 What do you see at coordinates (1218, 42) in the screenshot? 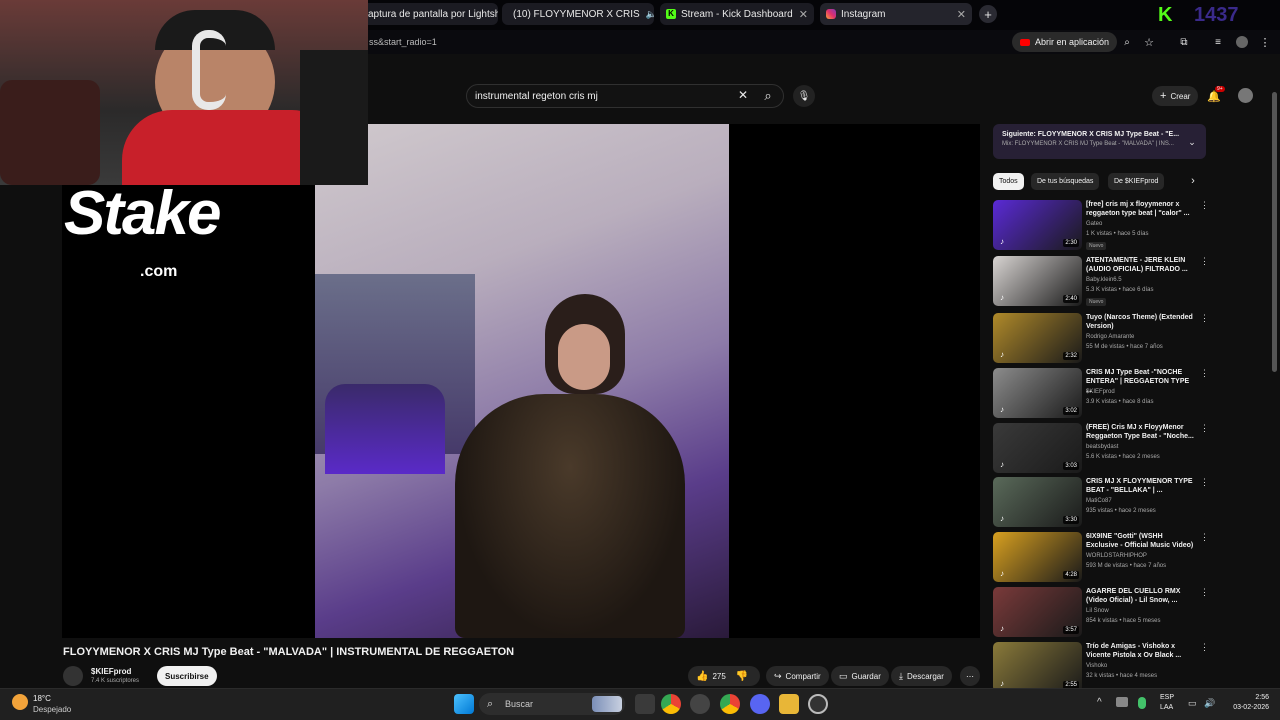
I see `media-control-icon: ≡` at bounding box center [1218, 42].